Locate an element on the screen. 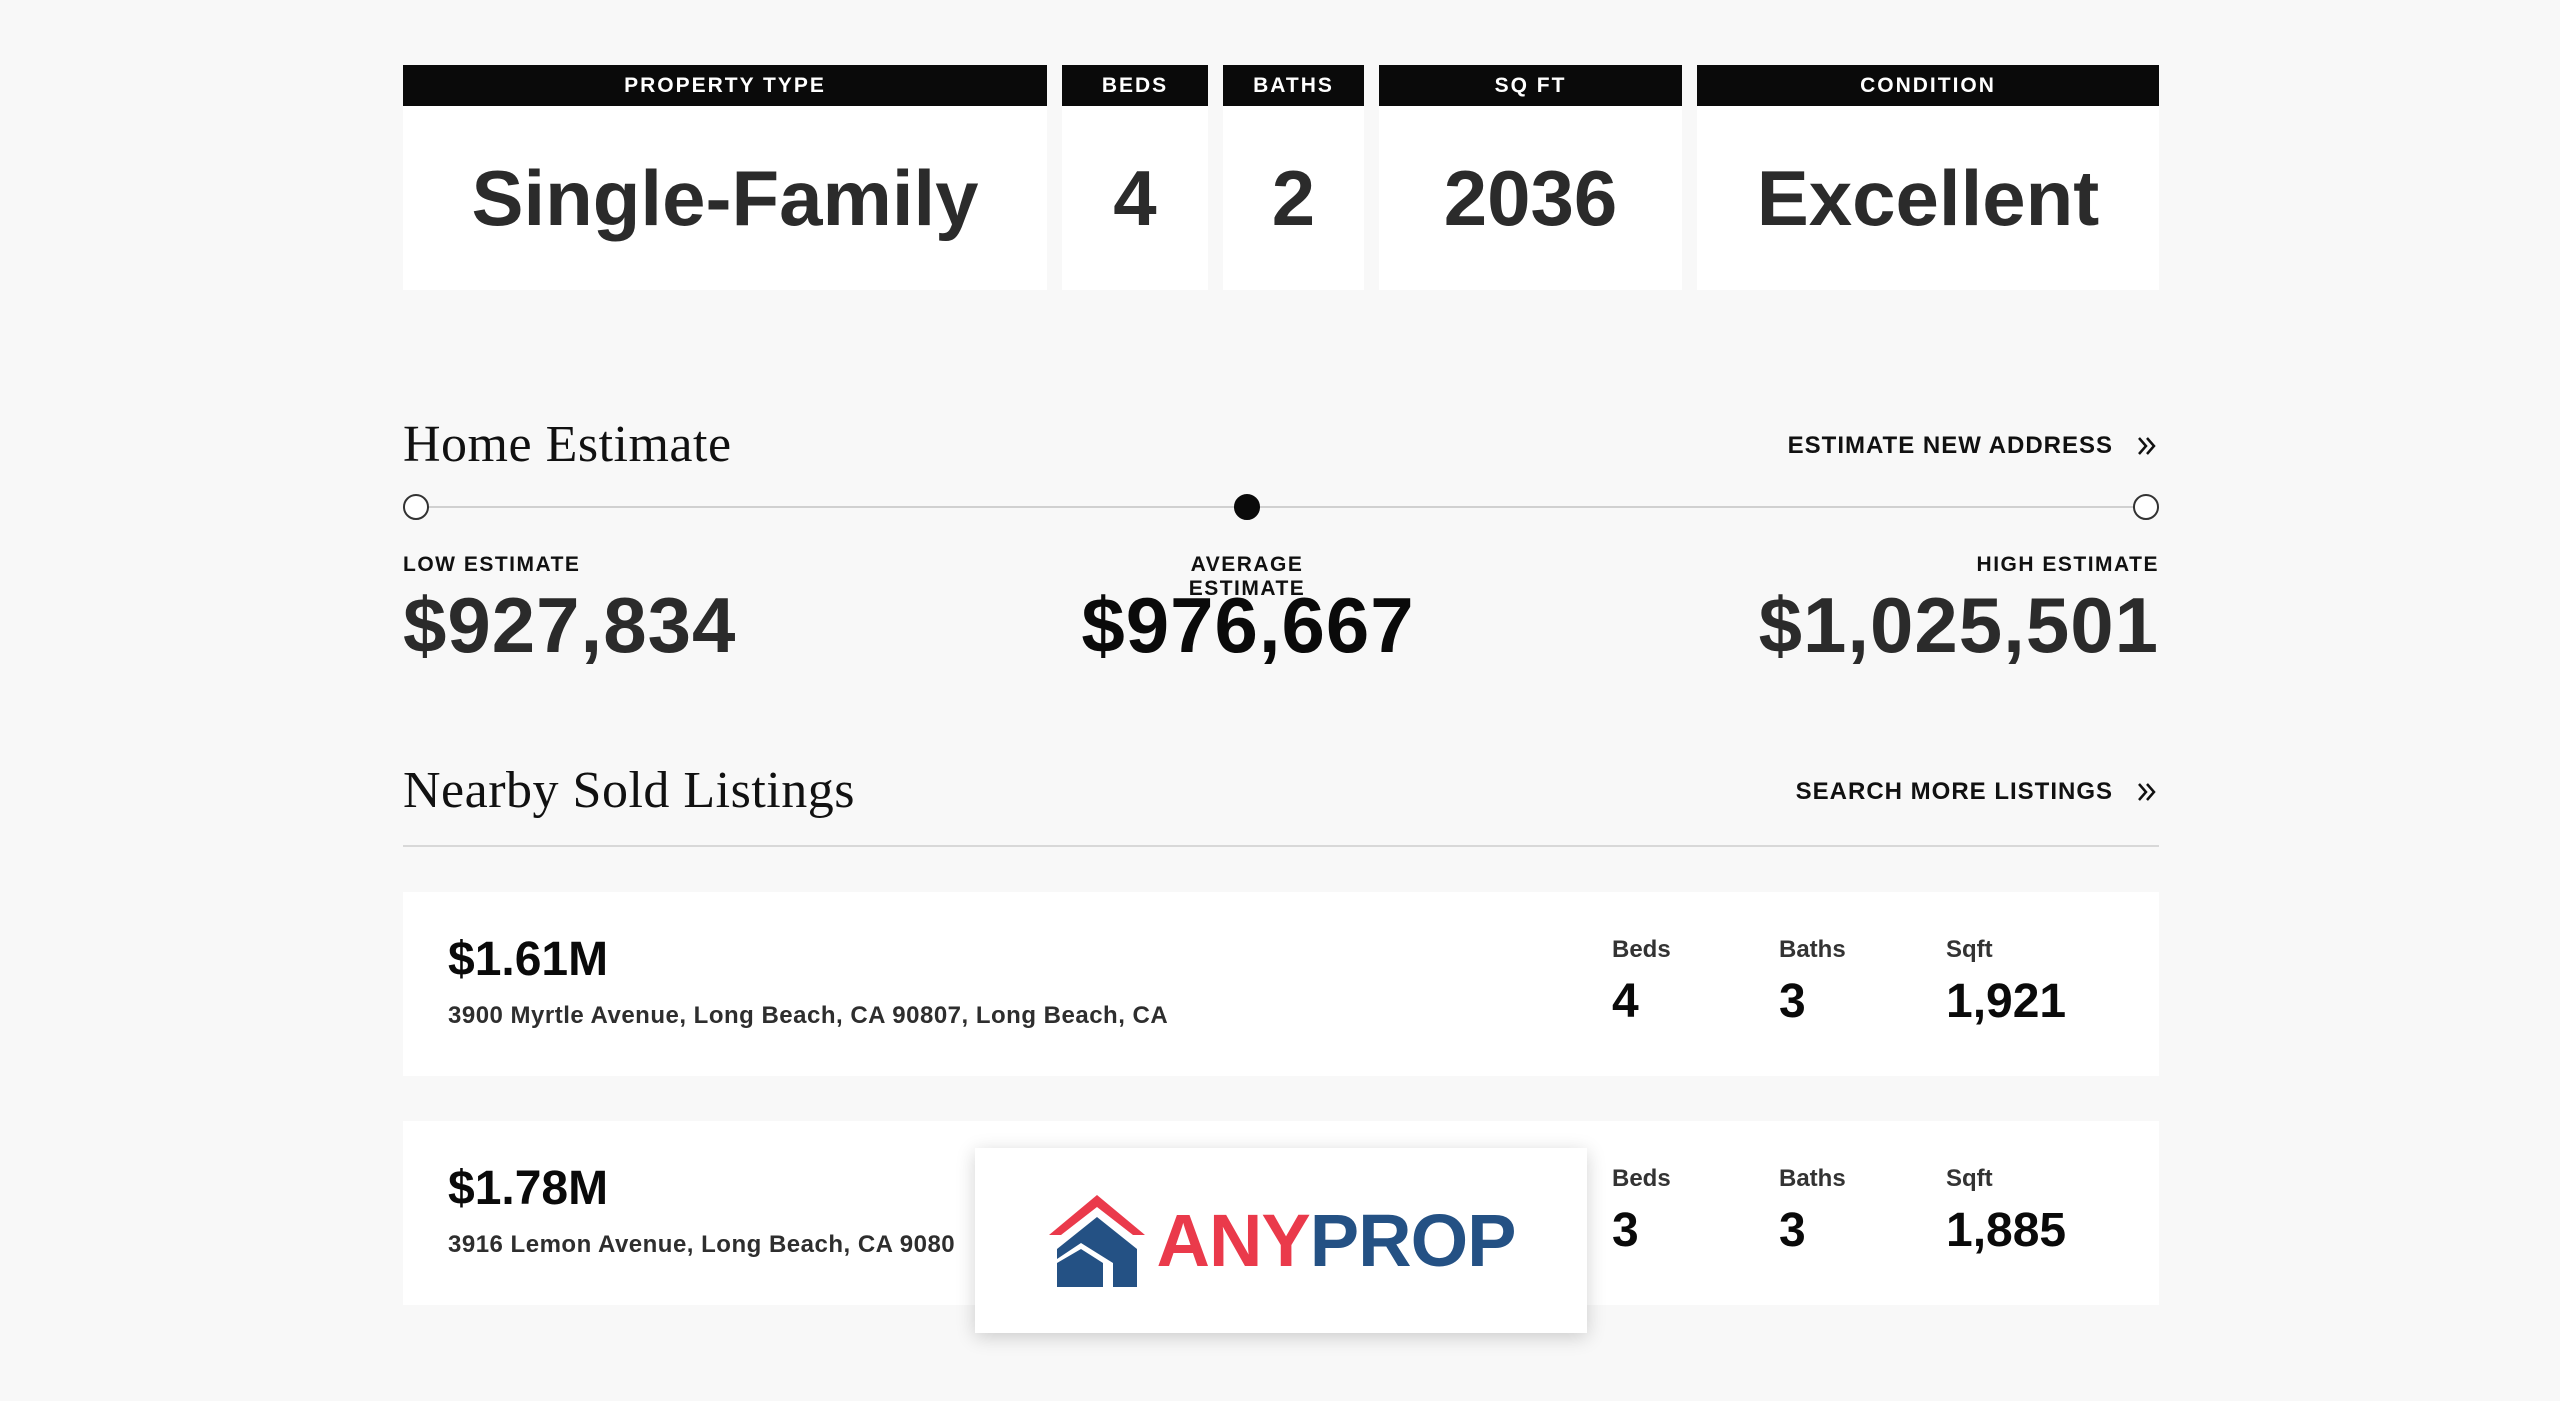 The height and width of the screenshot is (1401, 2560). logo-wordmark: ANYPROP is located at coordinates (1336, 1240).